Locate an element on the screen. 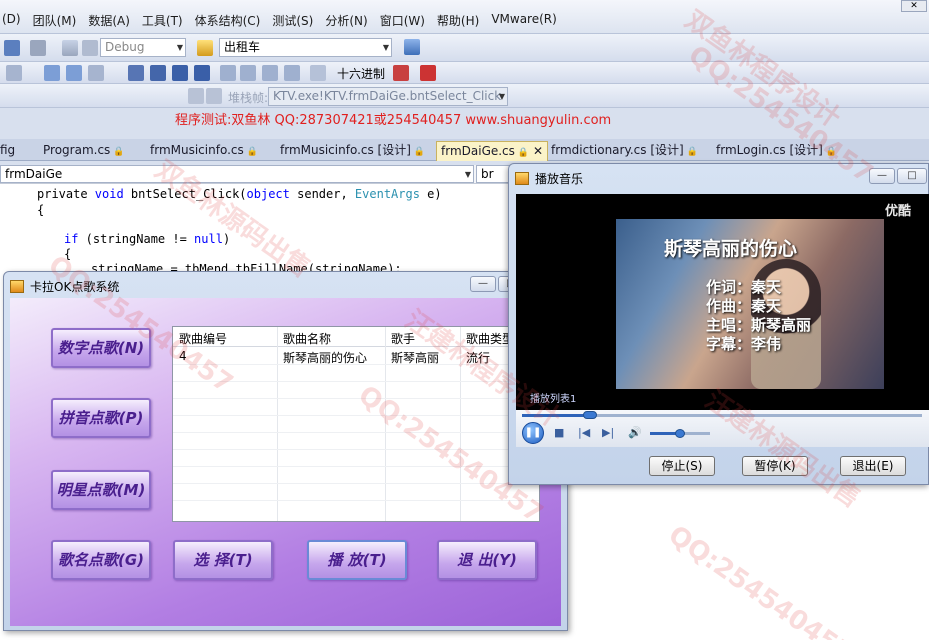 The width and height of the screenshot is (929, 640). star-search-button: 明星点歌(M) is located at coordinates (101, 490).